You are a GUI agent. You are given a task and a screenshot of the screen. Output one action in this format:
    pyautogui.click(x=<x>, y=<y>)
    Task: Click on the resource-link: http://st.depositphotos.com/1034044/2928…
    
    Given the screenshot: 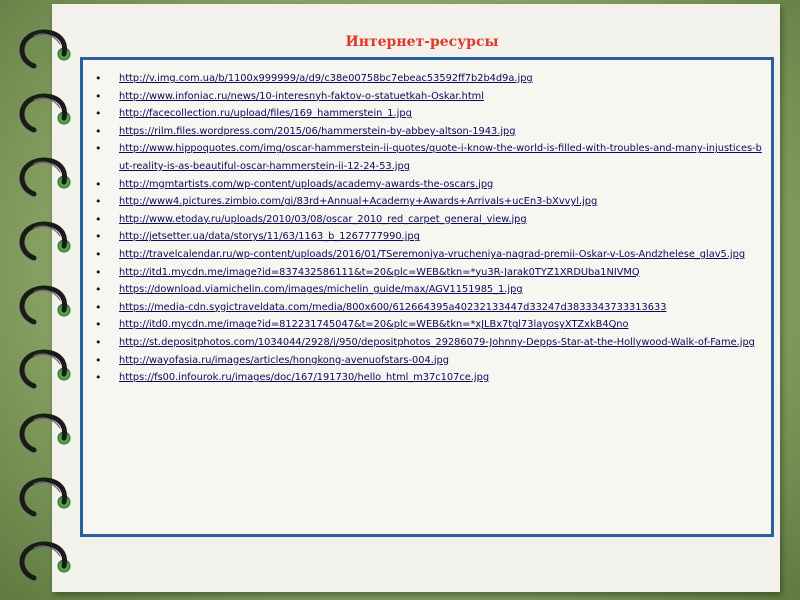 What is the action you would take?
    pyautogui.click(x=437, y=342)
    